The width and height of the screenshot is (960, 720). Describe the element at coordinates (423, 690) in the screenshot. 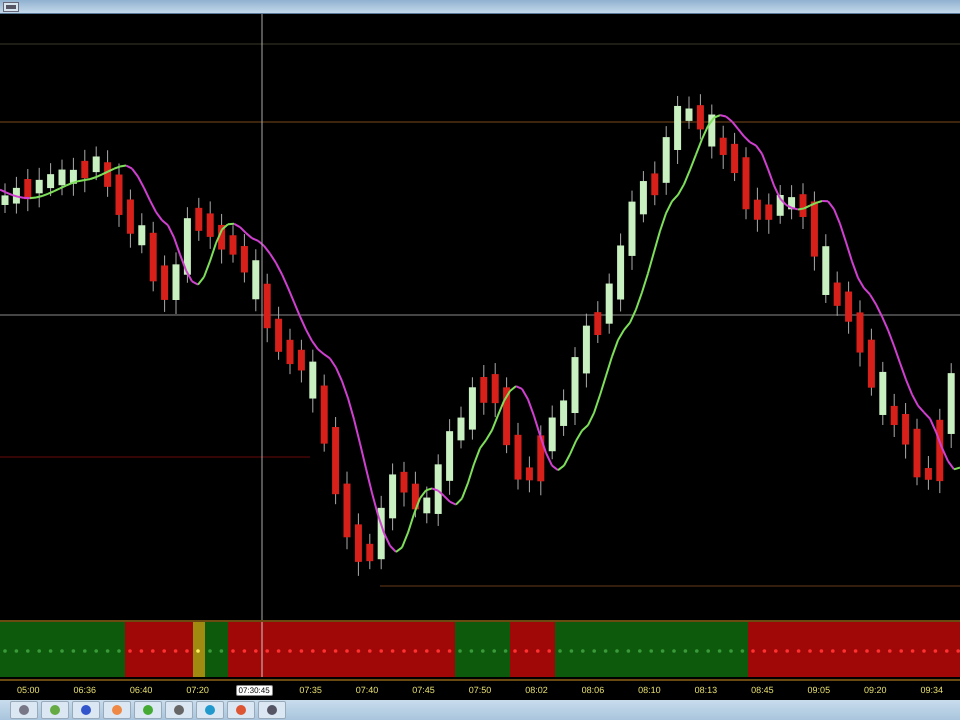

I see `time-label: 07:45` at that location.